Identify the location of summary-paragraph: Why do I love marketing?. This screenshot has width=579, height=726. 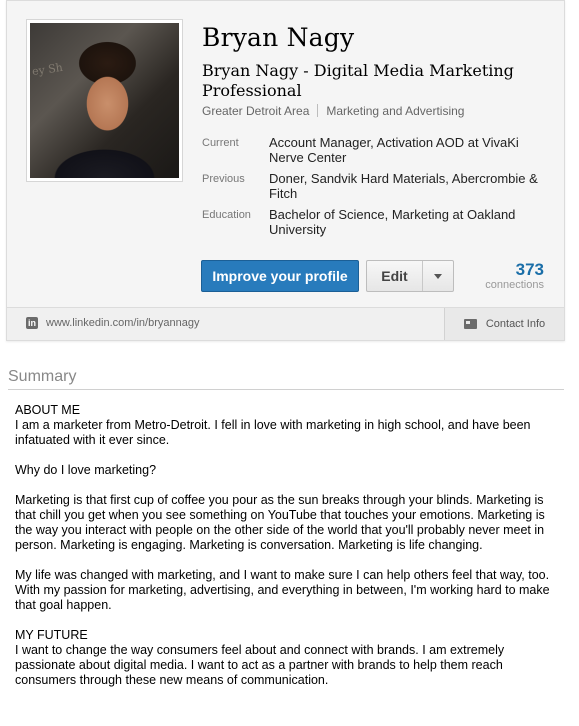
(86, 470).